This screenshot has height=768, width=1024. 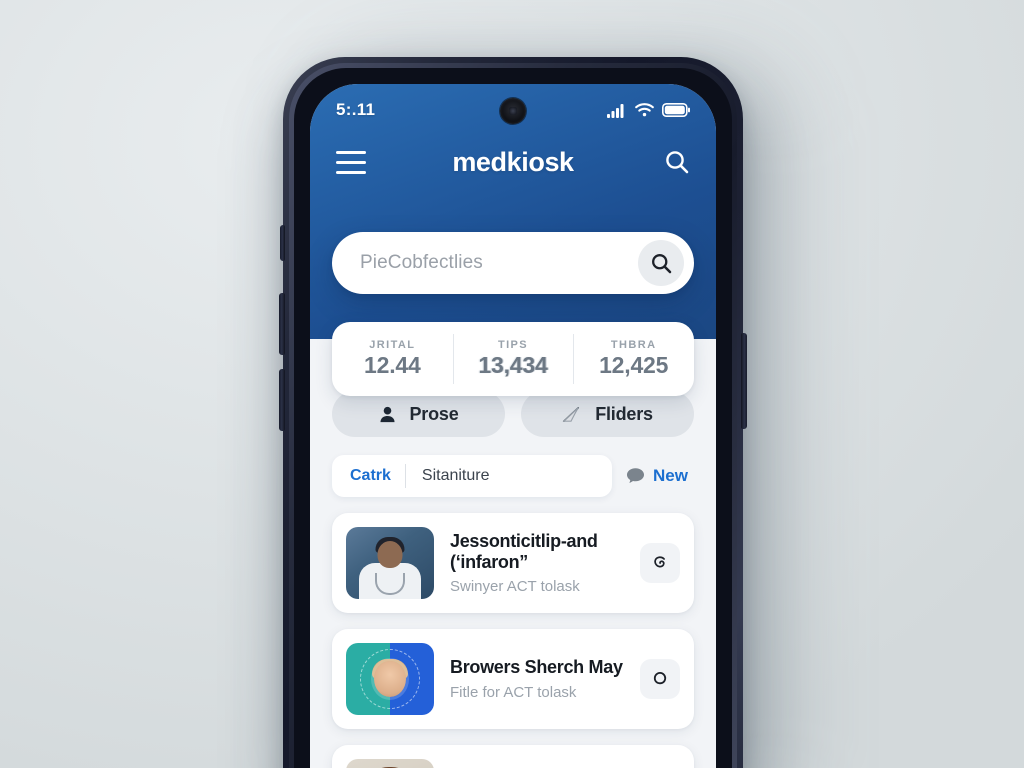 I want to click on result-title: Jessonticitlip-and (‘infaron”, so click(x=524, y=551).